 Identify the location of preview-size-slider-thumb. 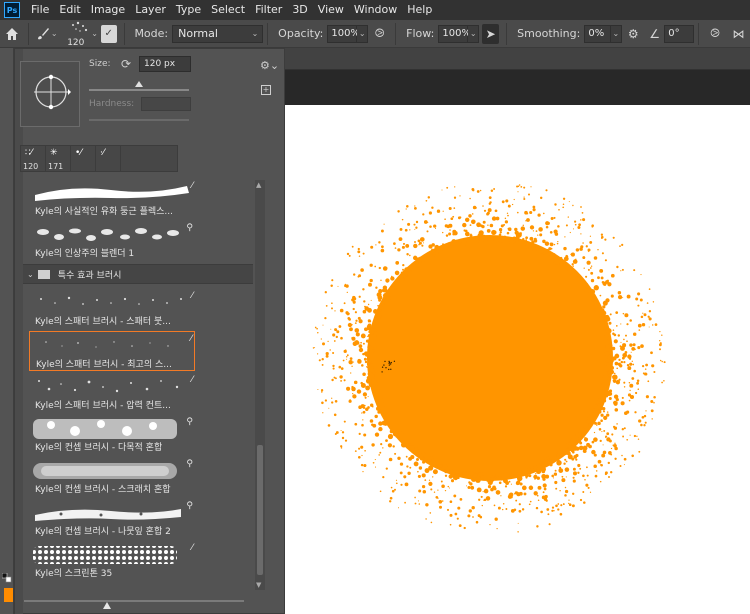
(107, 605).